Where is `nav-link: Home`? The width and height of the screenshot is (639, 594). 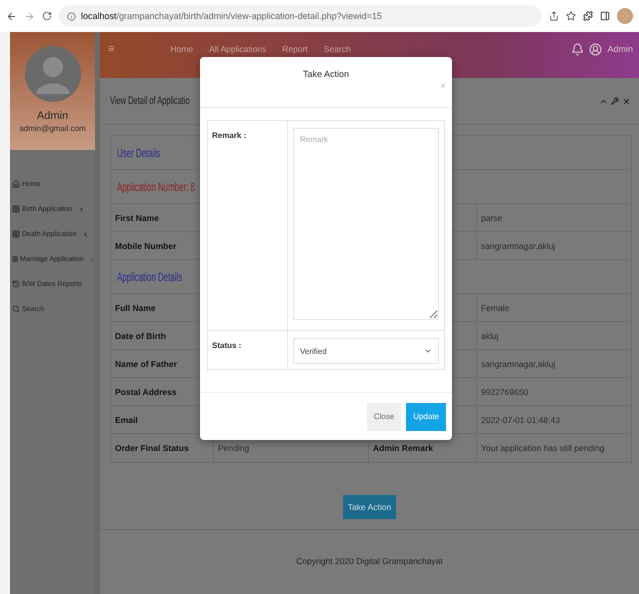 nav-link: Home is located at coordinates (182, 49).